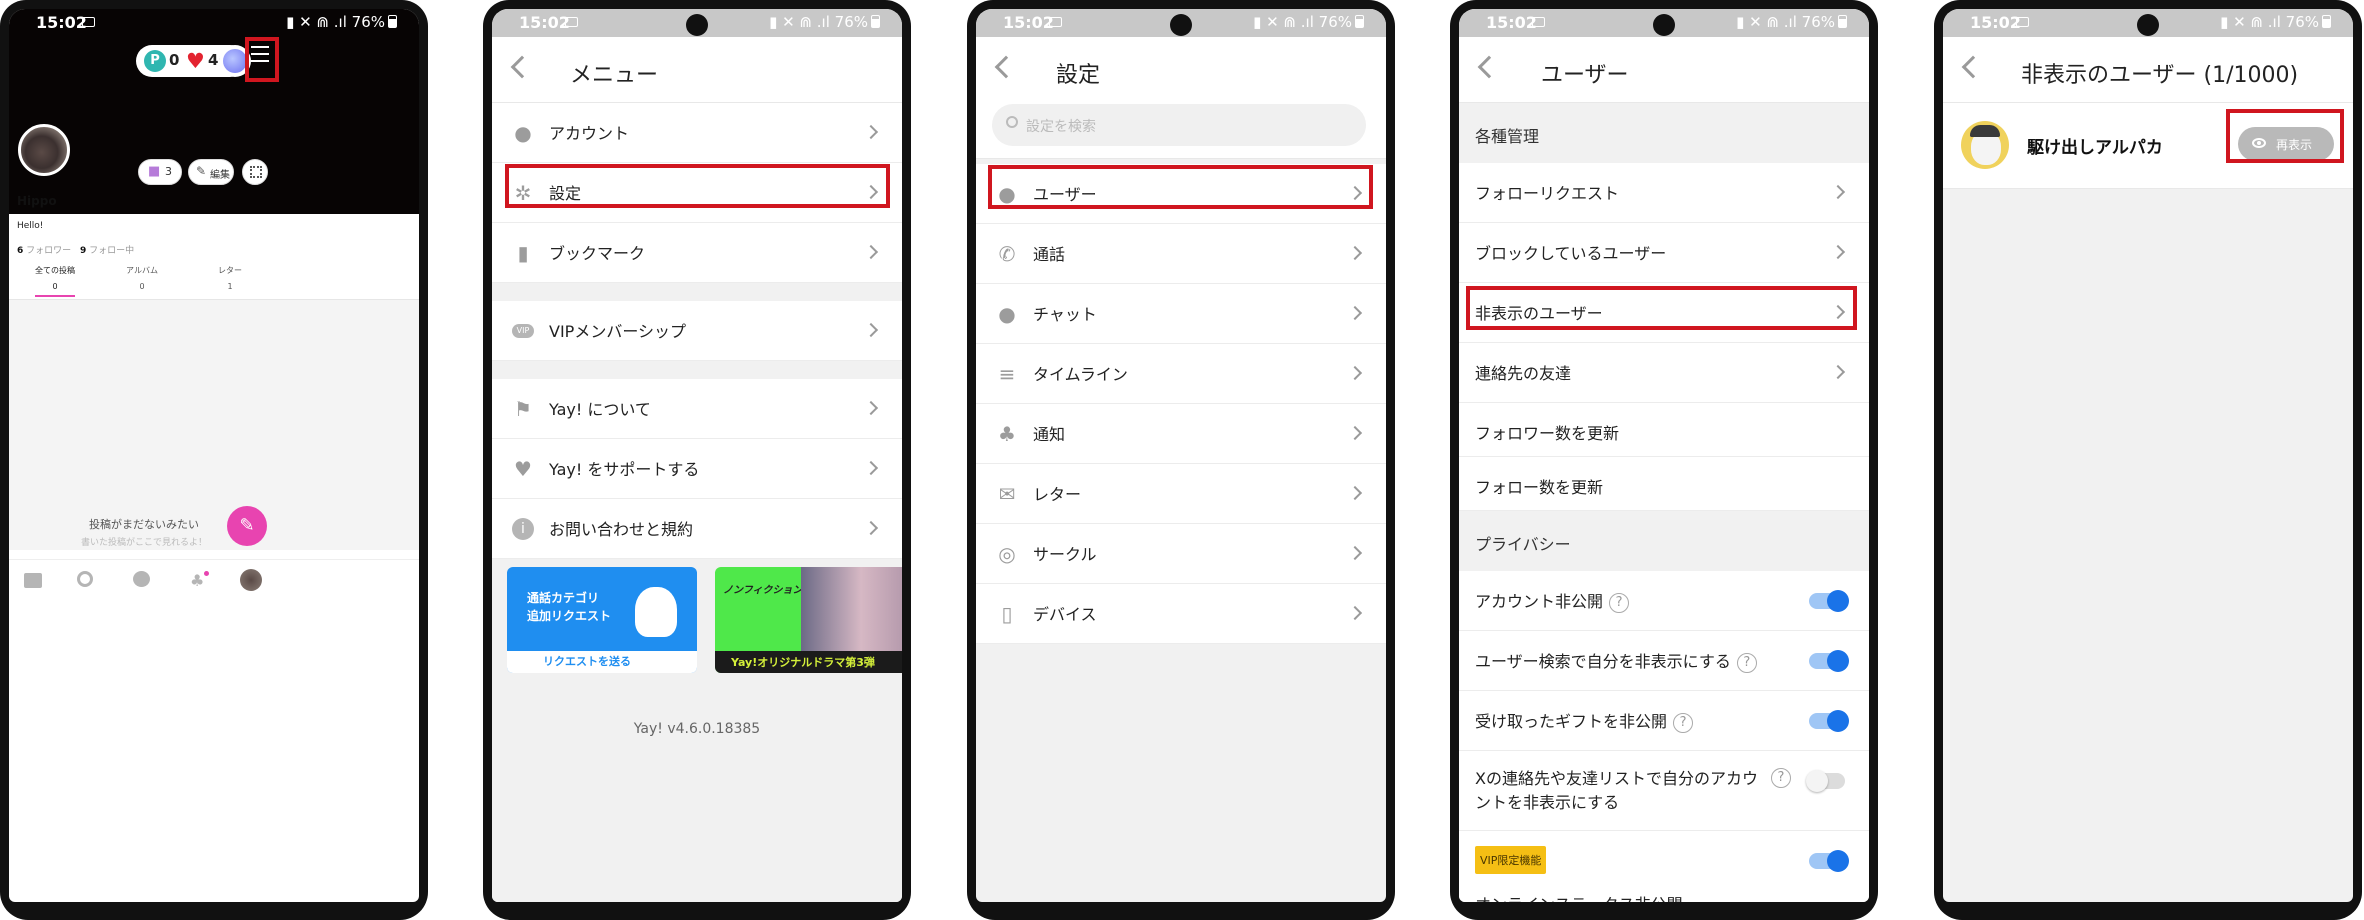 Image resolution: width=2364 pixels, height=920 pixels. I want to click on toggle-private-account, so click(1829, 601).